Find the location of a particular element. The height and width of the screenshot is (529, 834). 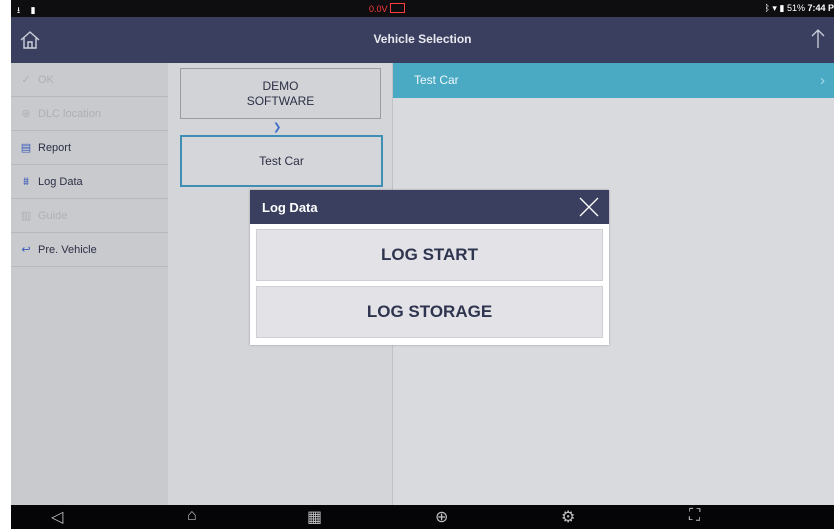

check-icon: ✓ is located at coordinates (26, 79).